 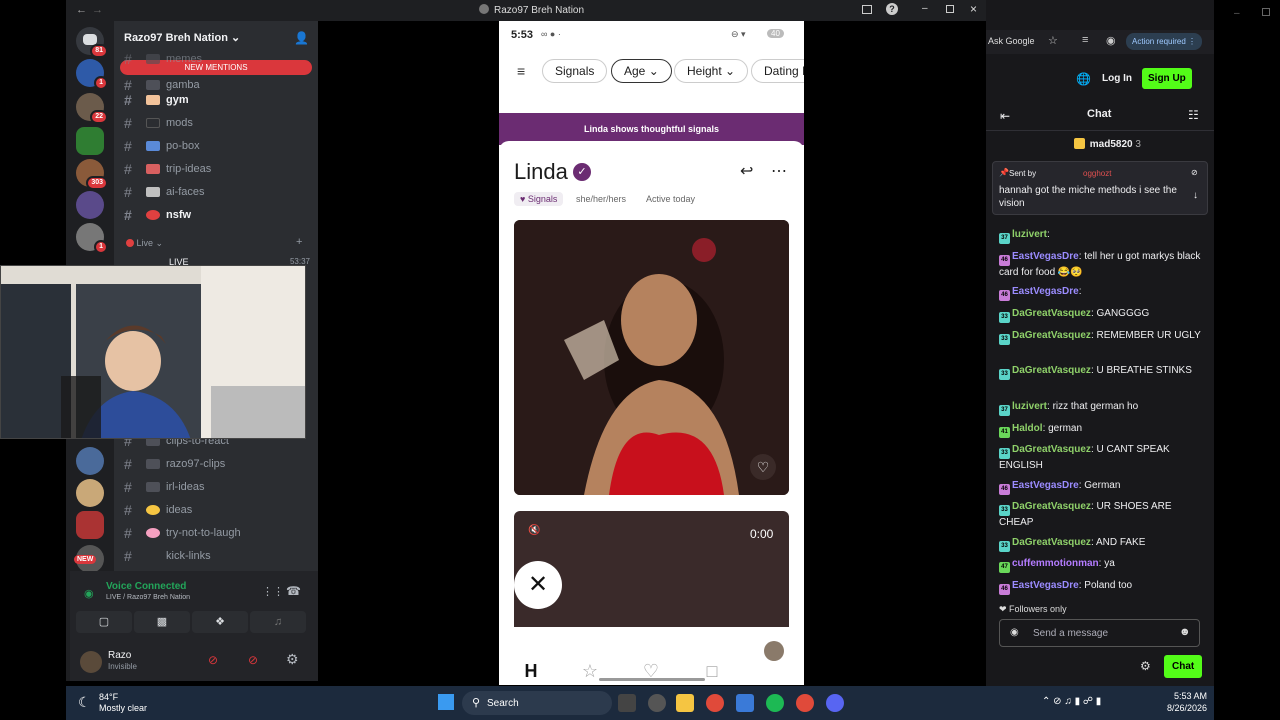 I want to click on channel-memes: # memes, so click(x=219, y=59).